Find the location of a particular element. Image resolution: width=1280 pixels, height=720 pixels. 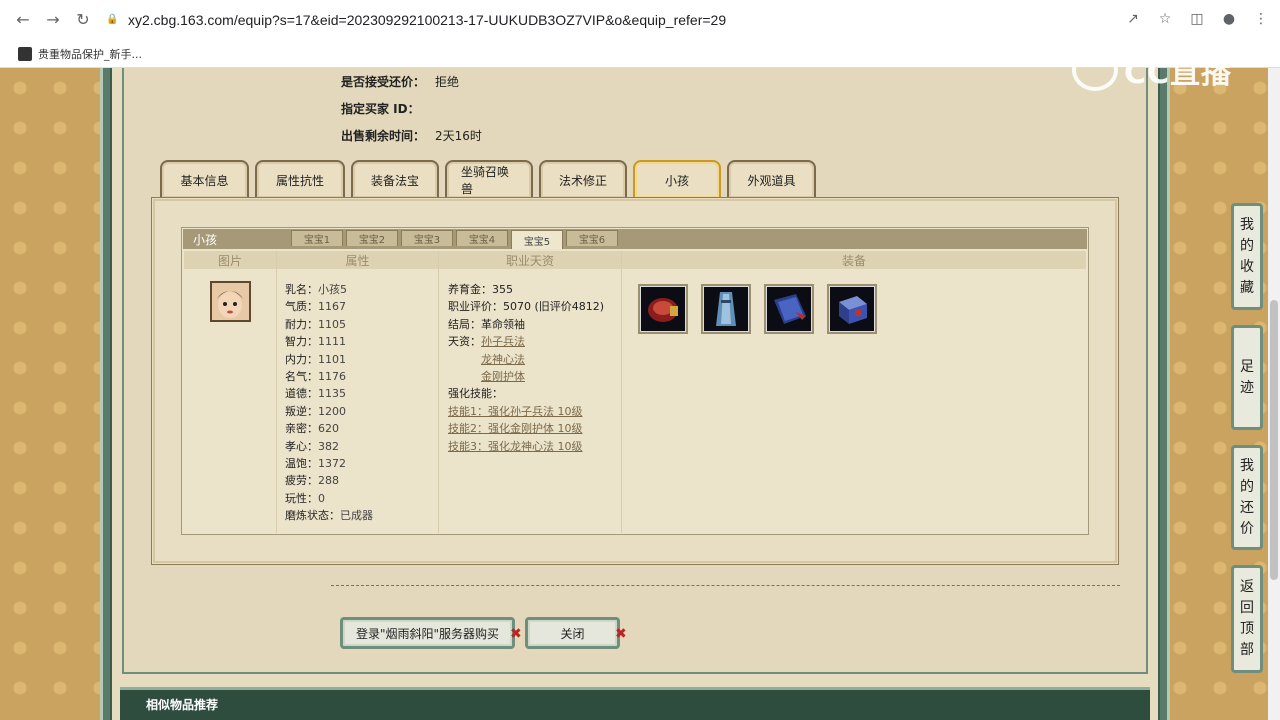

close-button: 关闭 is located at coordinates (572, 633).